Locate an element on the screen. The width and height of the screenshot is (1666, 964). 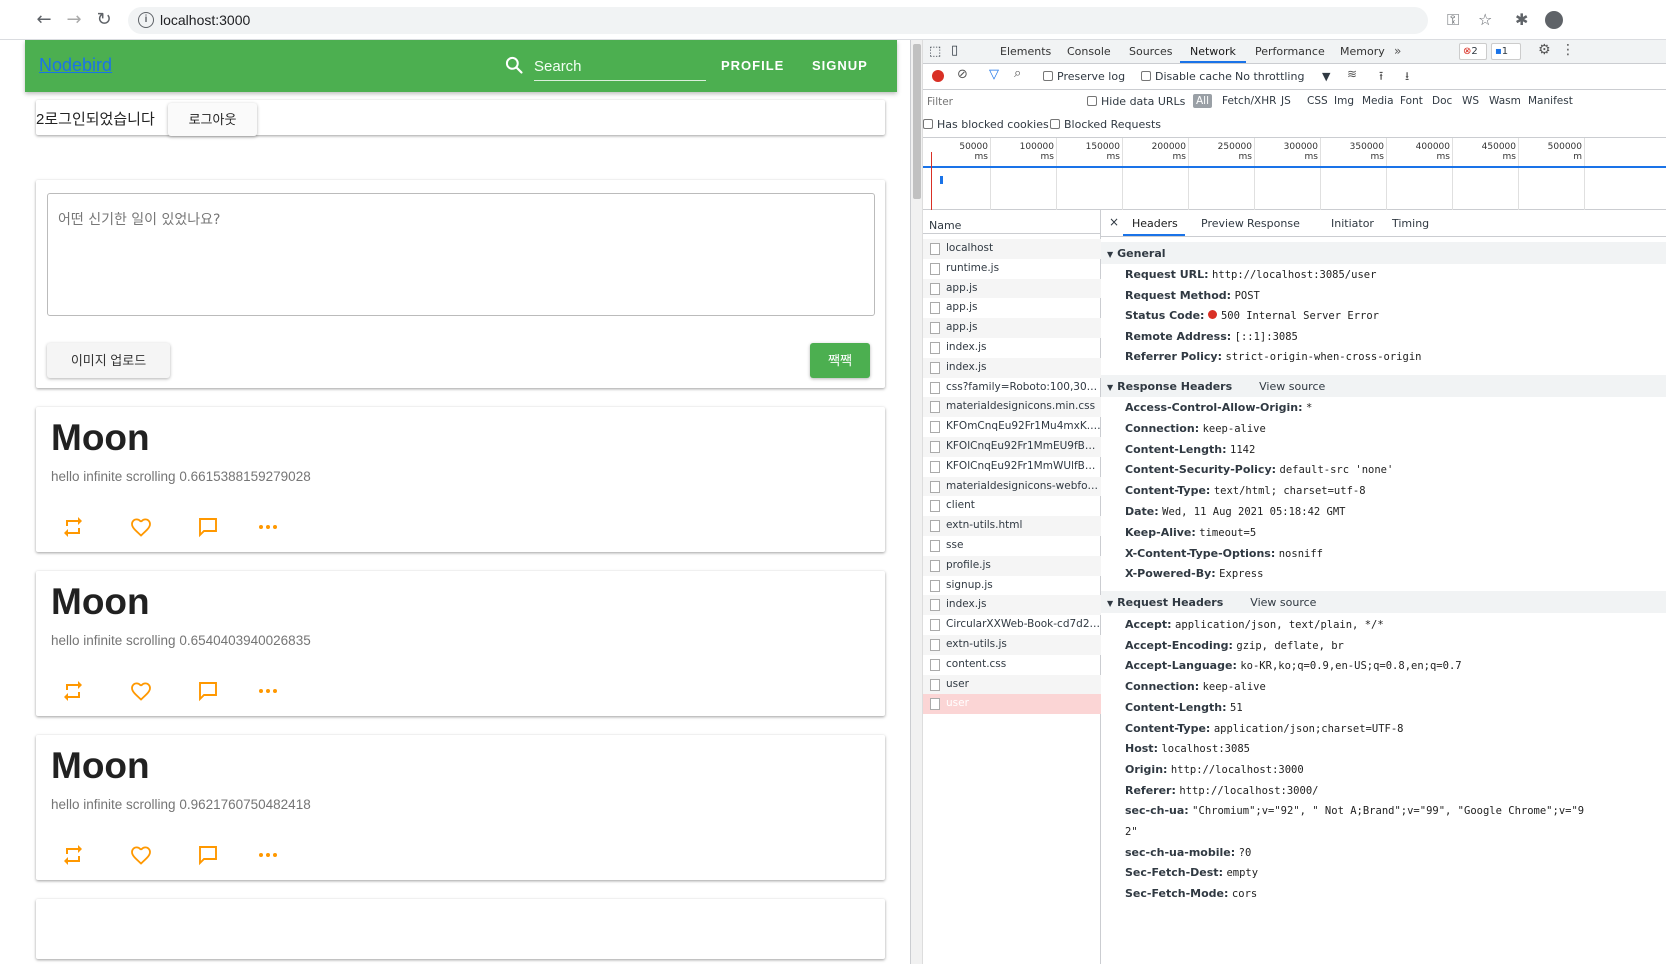
search-input is located at coordinates (620, 67).